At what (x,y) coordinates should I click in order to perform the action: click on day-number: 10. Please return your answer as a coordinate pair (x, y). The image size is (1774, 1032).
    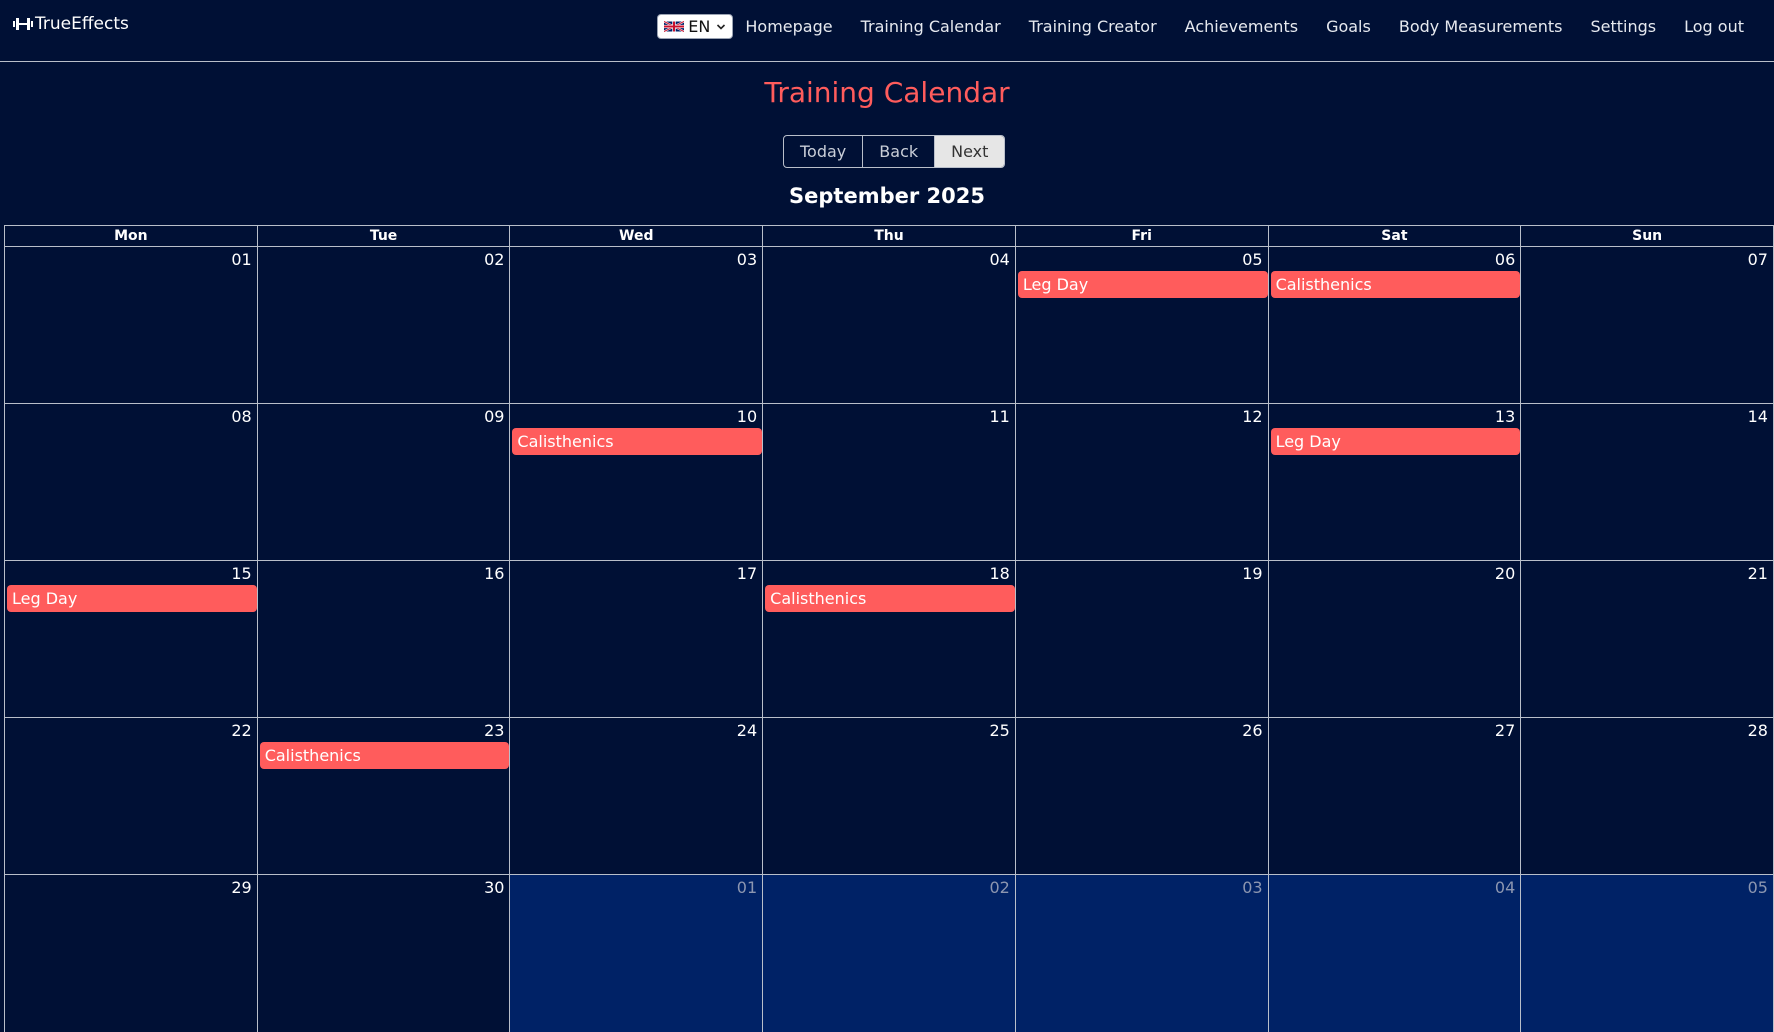
    Looking at the image, I should click on (747, 416).